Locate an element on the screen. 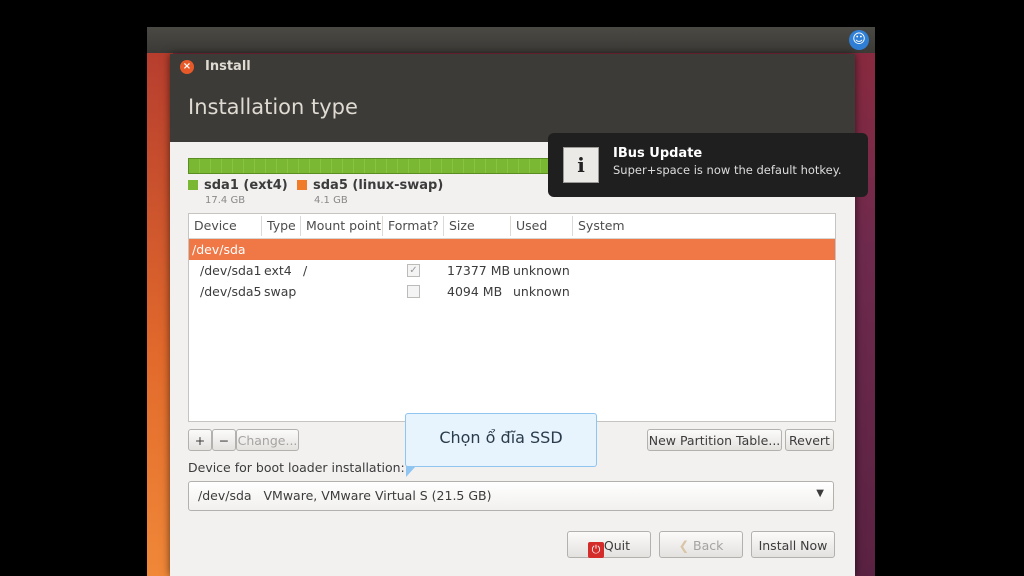  install-now-button: Install Now is located at coordinates (793, 544).